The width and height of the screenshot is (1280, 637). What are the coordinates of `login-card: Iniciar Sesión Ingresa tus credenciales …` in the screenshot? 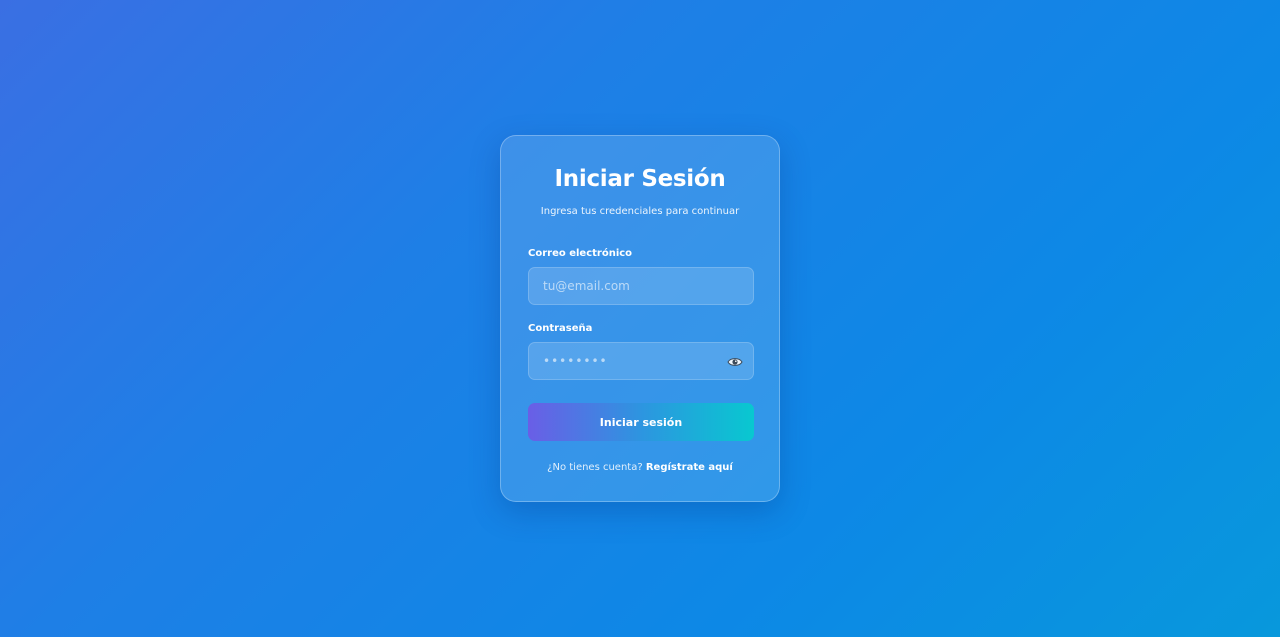 It's located at (640, 318).